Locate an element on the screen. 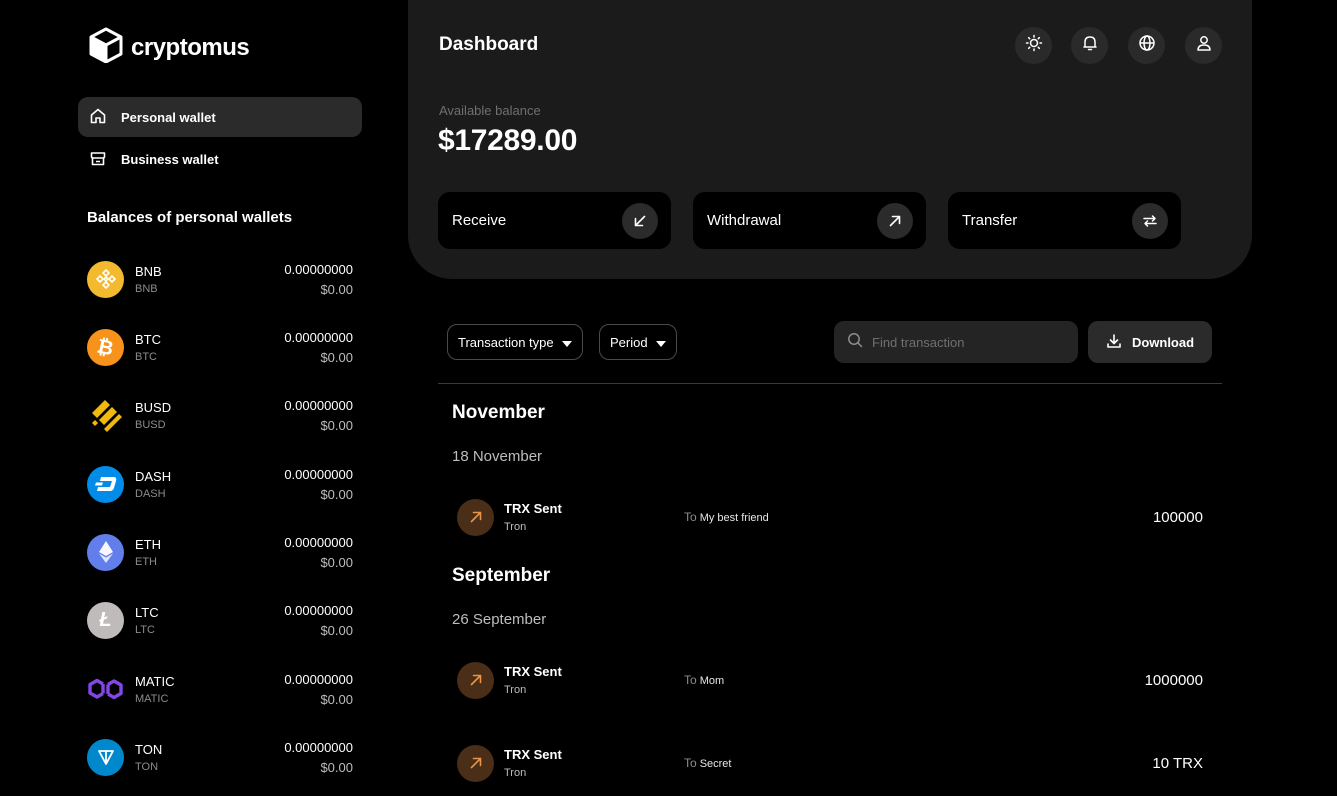 This screenshot has height=796, width=1337. coin-network: BNB is located at coordinates (146, 288).